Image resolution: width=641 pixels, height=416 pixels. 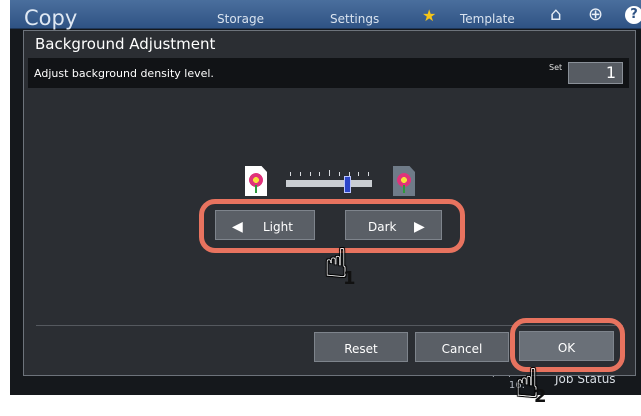 What do you see at coordinates (354, 19) in the screenshot?
I see `tab-settings: Settings` at bounding box center [354, 19].